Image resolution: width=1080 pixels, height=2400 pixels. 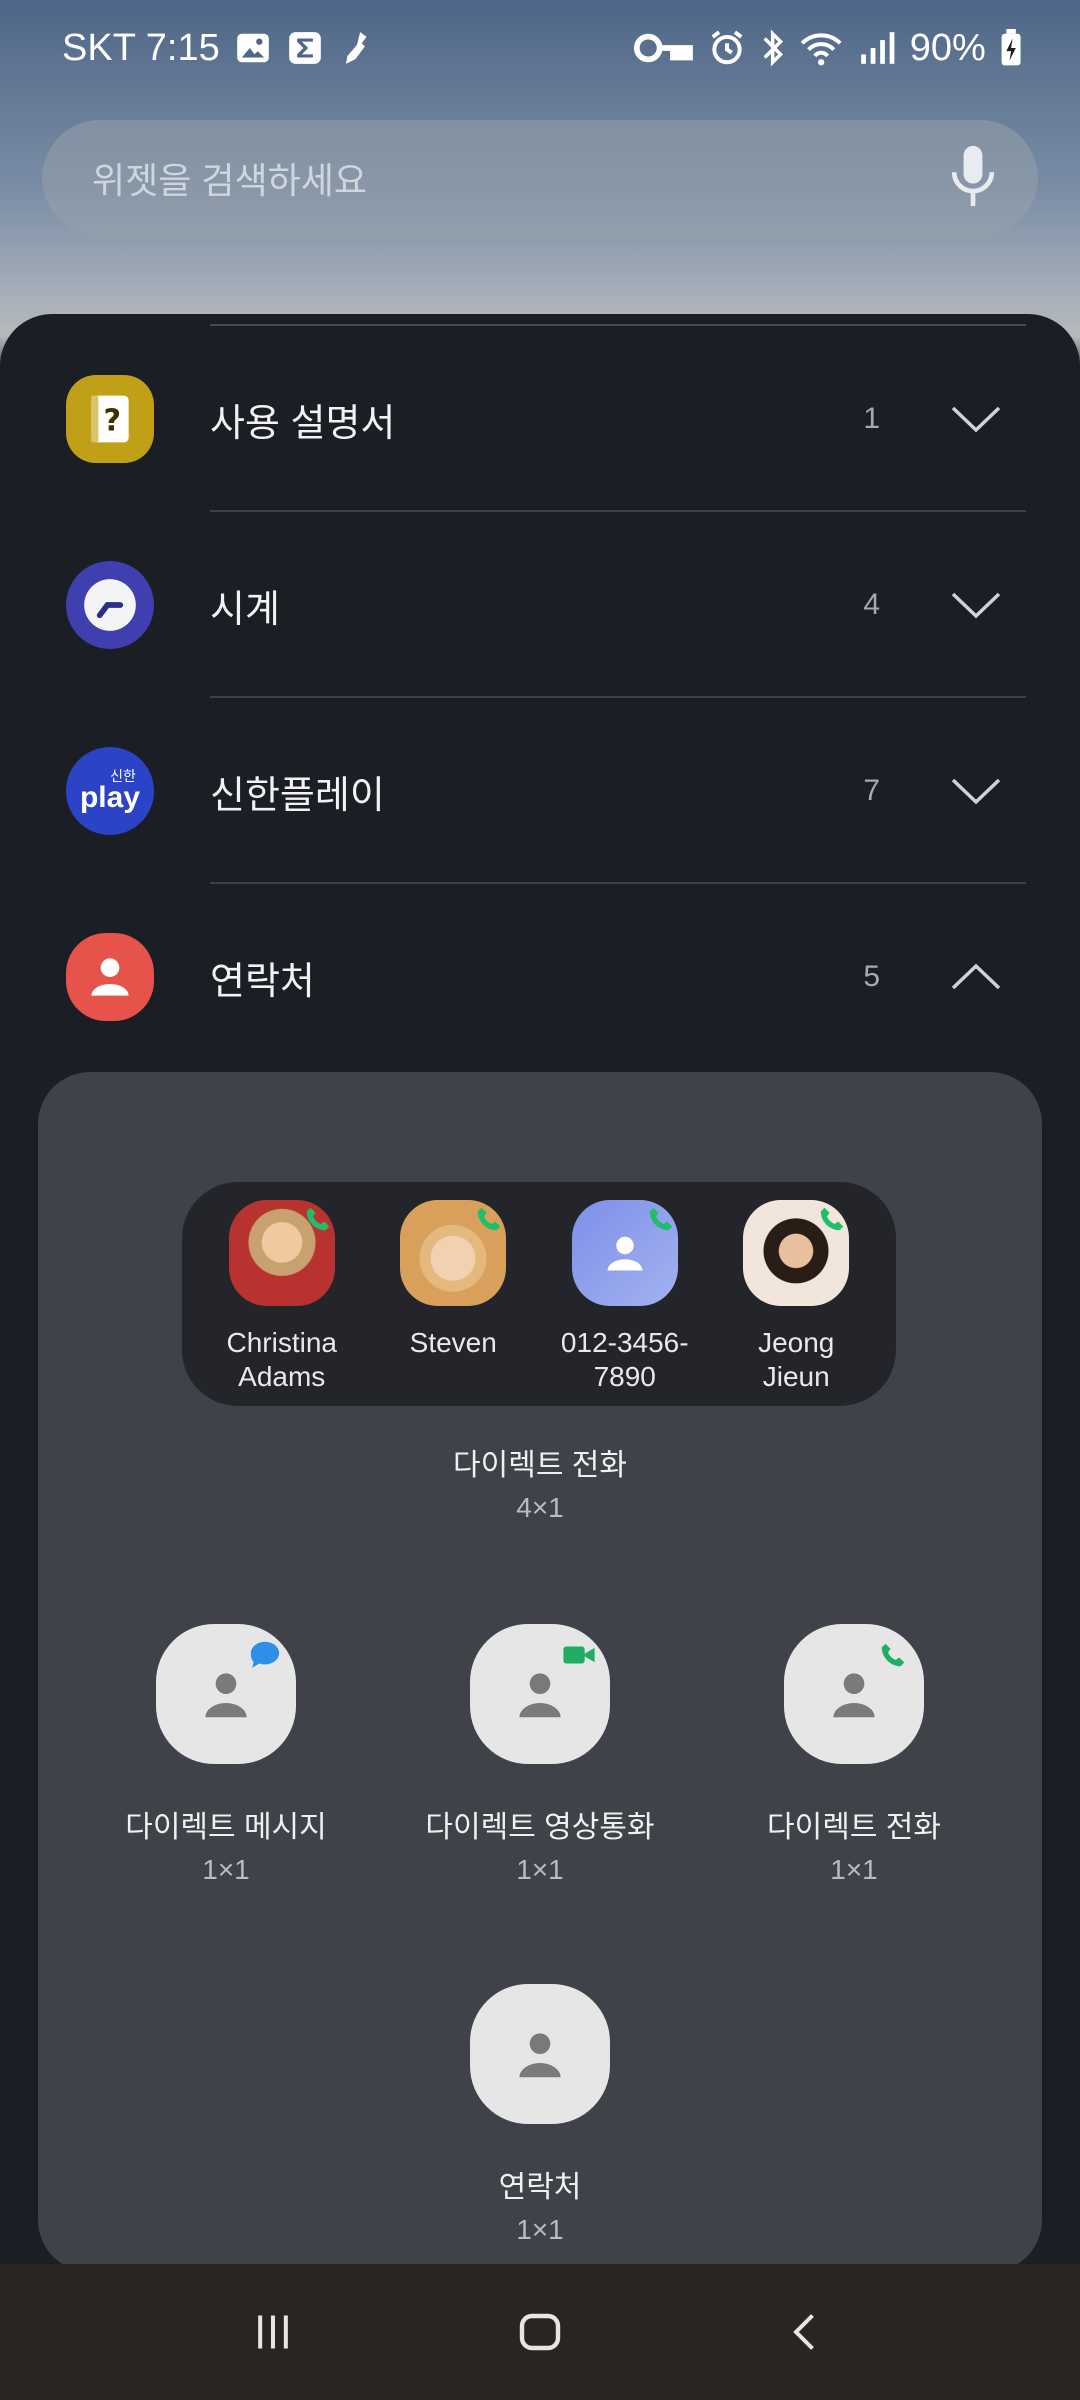 I want to click on widget-count: 5, so click(x=871, y=976).